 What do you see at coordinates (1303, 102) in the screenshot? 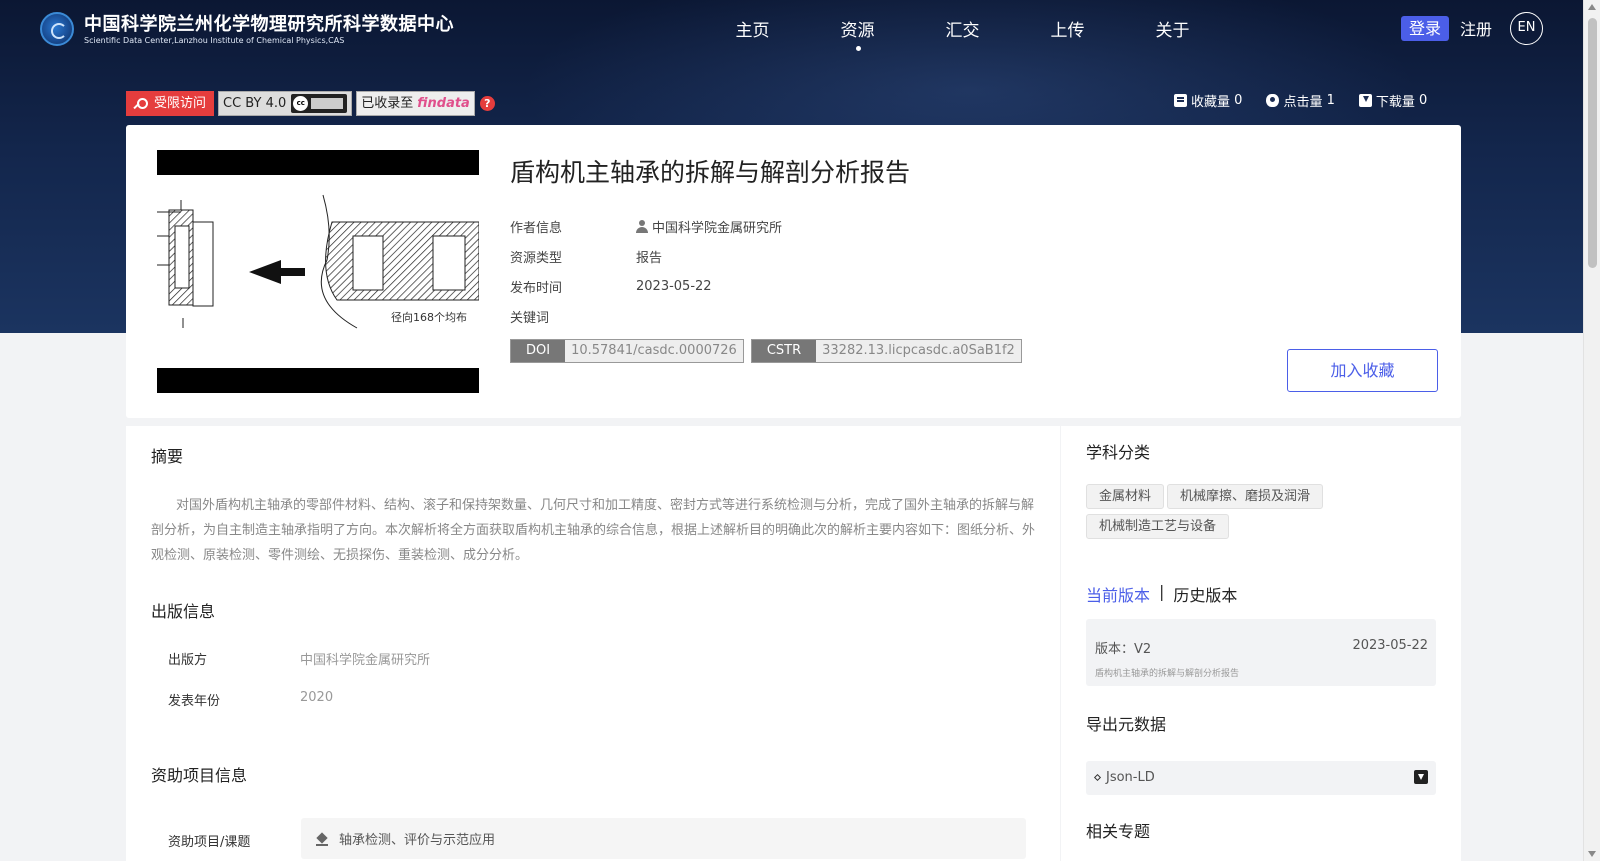
I see `clicks-label: 点击量` at bounding box center [1303, 102].